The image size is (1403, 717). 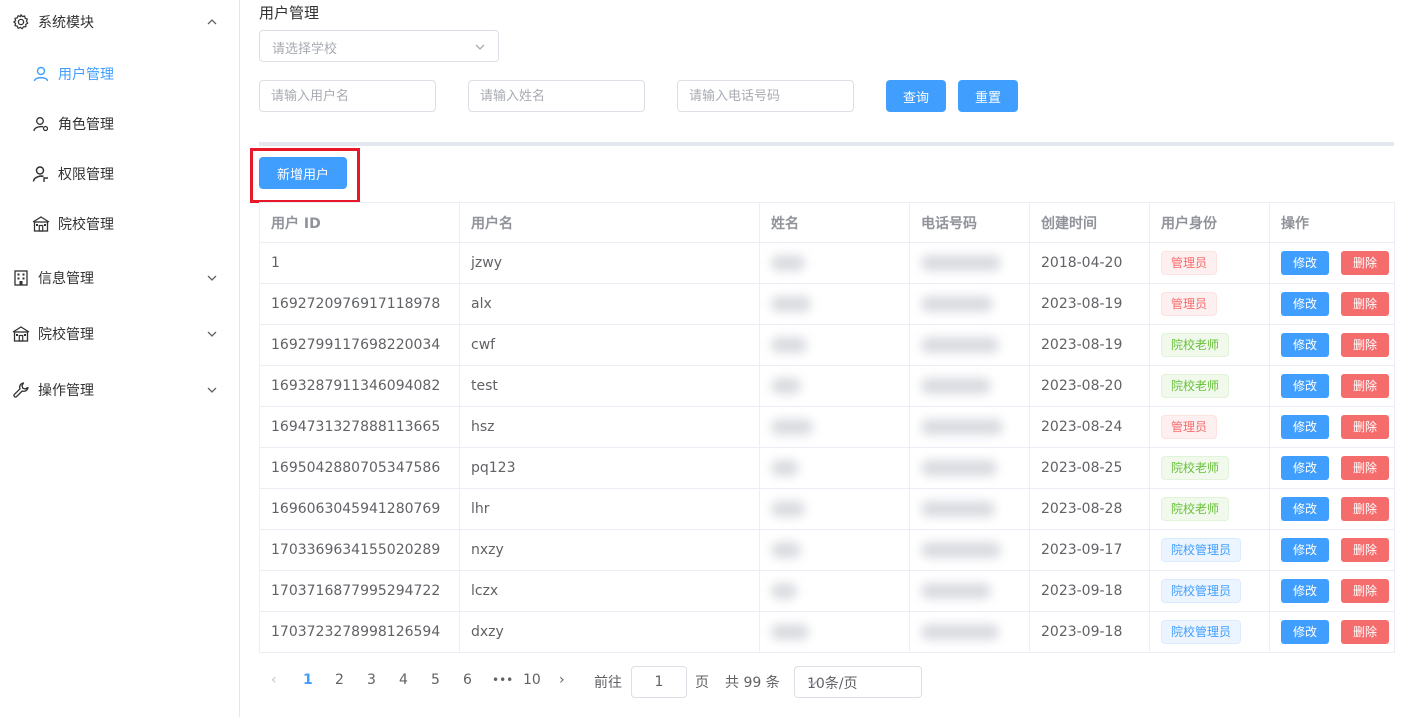 I want to click on created-time-cell: 2018-04-20, so click(x=1089, y=263).